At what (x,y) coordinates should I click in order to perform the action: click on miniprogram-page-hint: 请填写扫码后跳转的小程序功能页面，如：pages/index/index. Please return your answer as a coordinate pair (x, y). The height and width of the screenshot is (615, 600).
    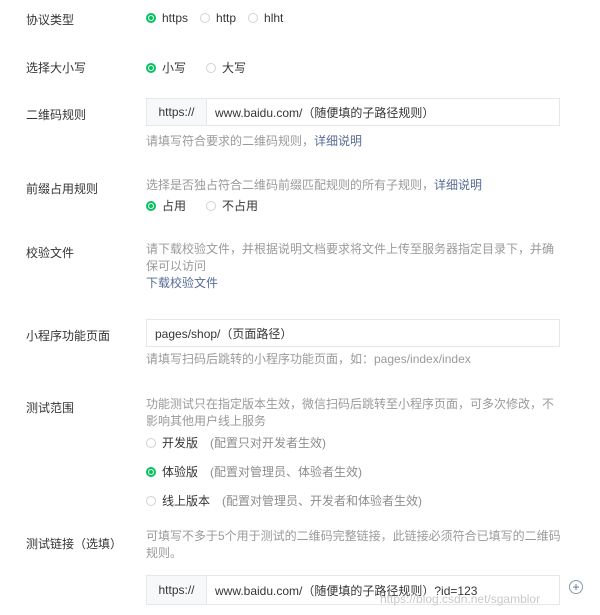
    Looking at the image, I should click on (308, 359).